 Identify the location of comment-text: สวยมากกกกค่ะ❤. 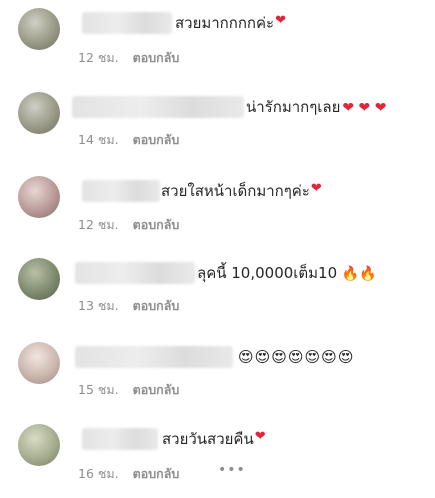
(231, 22).